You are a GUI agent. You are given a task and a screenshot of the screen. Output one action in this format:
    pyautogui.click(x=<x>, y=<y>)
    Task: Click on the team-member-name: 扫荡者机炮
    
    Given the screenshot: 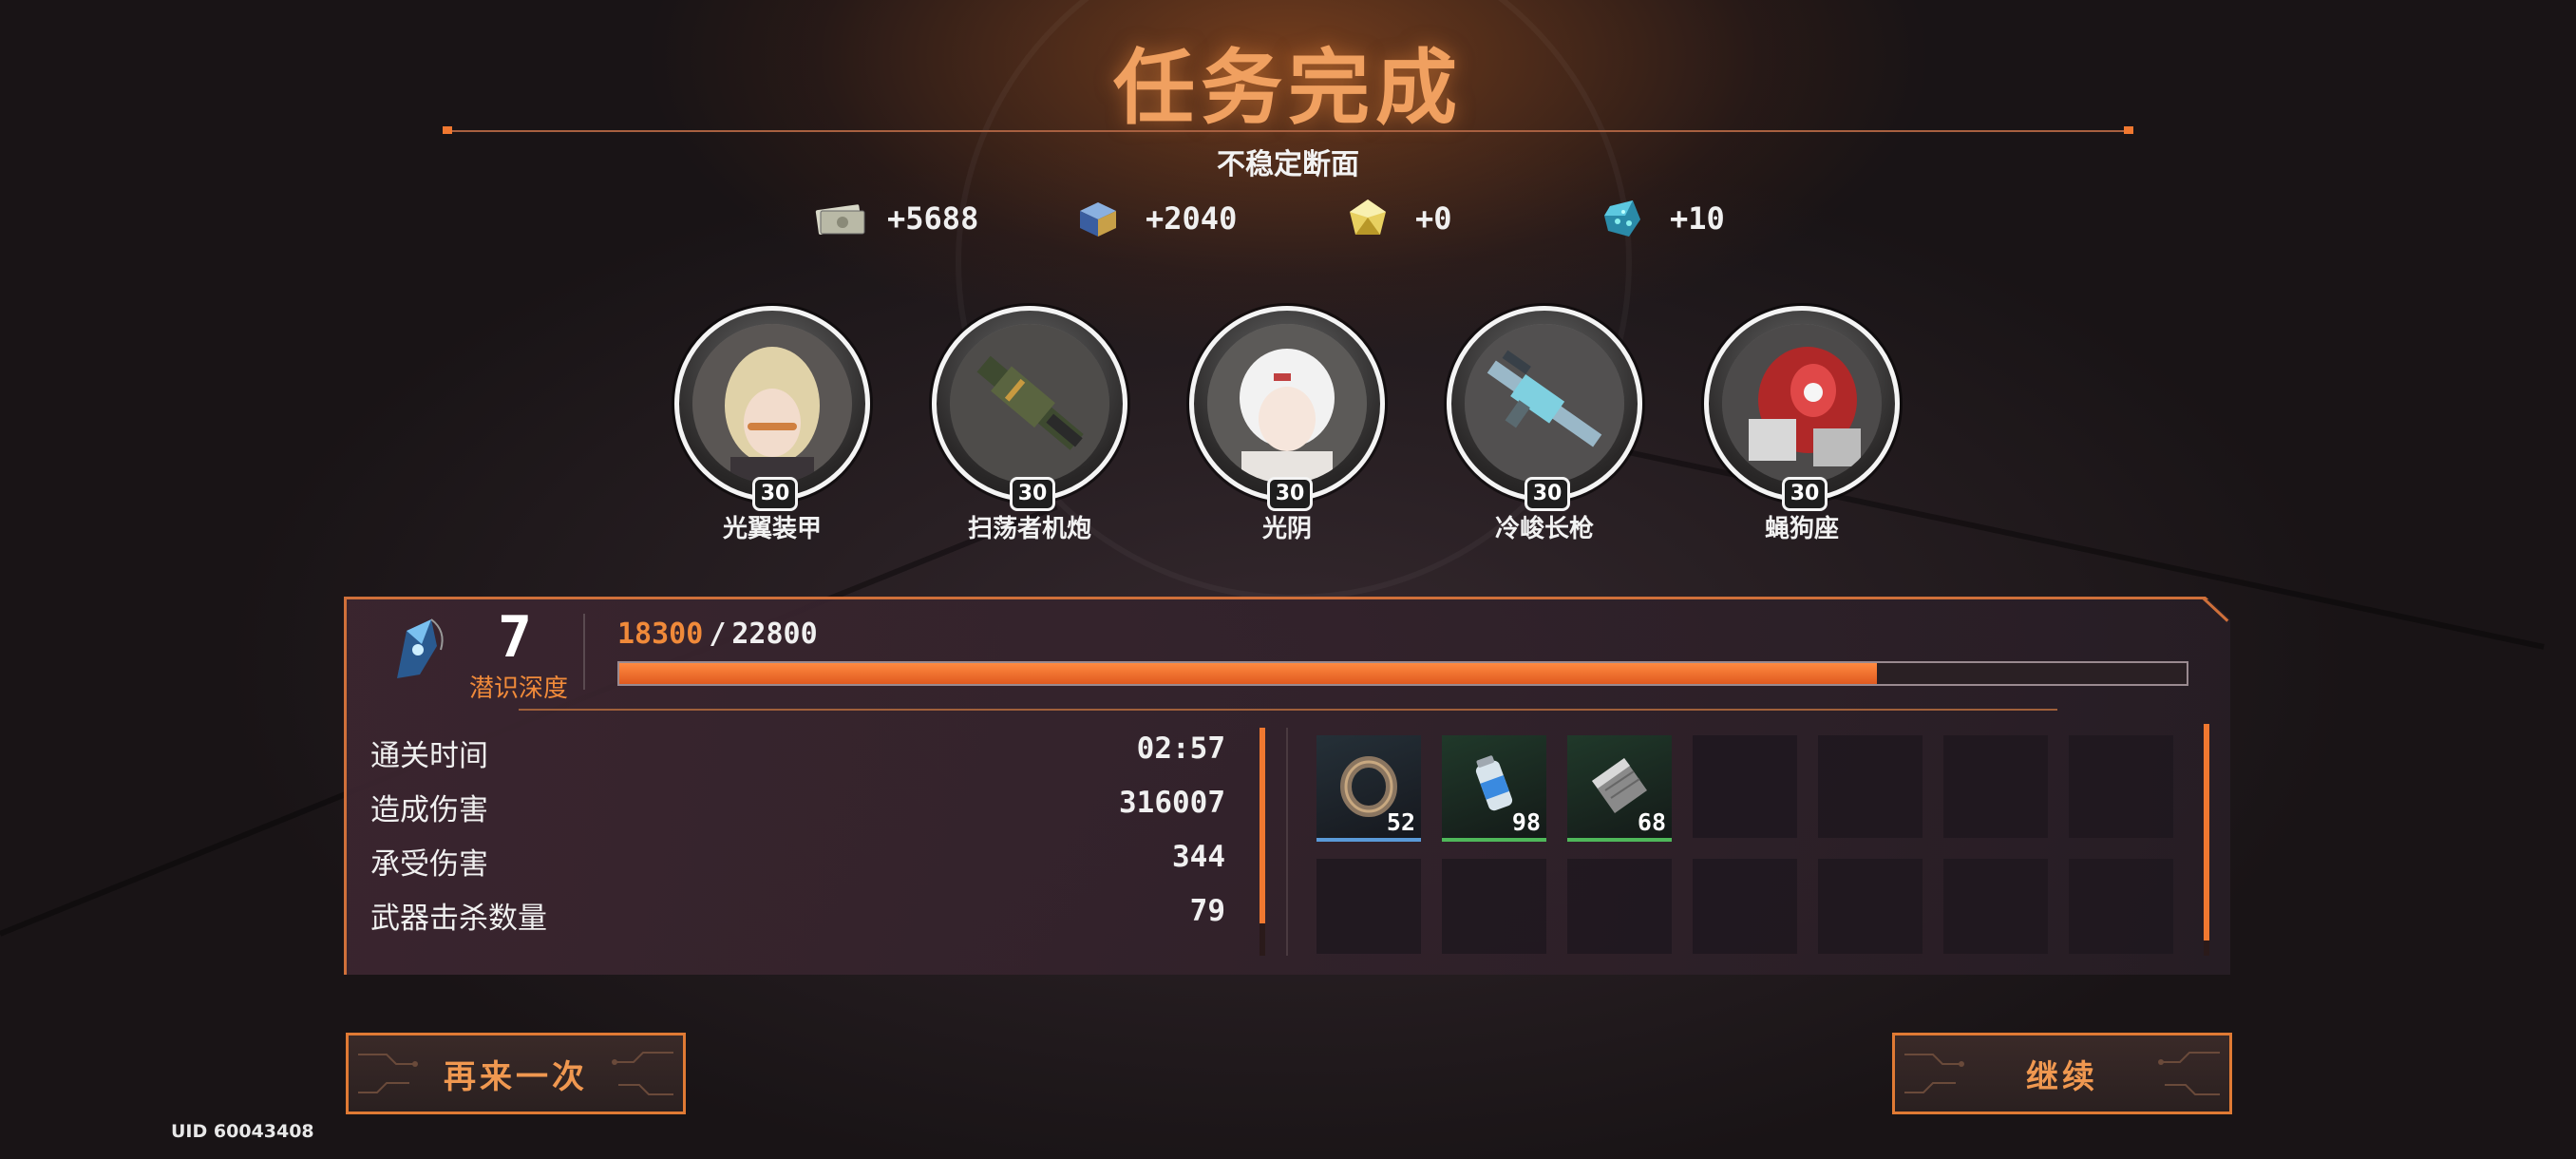 What is the action you would take?
    pyautogui.click(x=1029, y=529)
    